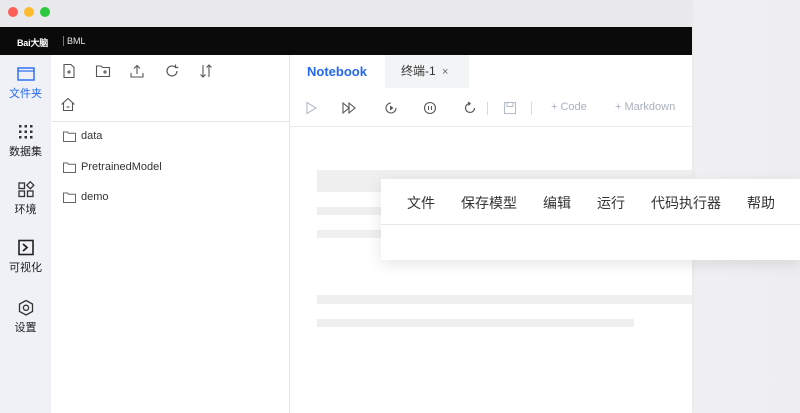 This screenshot has height=413, width=800. I want to click on brand-logo: Bai大脑, so click(32, 42).